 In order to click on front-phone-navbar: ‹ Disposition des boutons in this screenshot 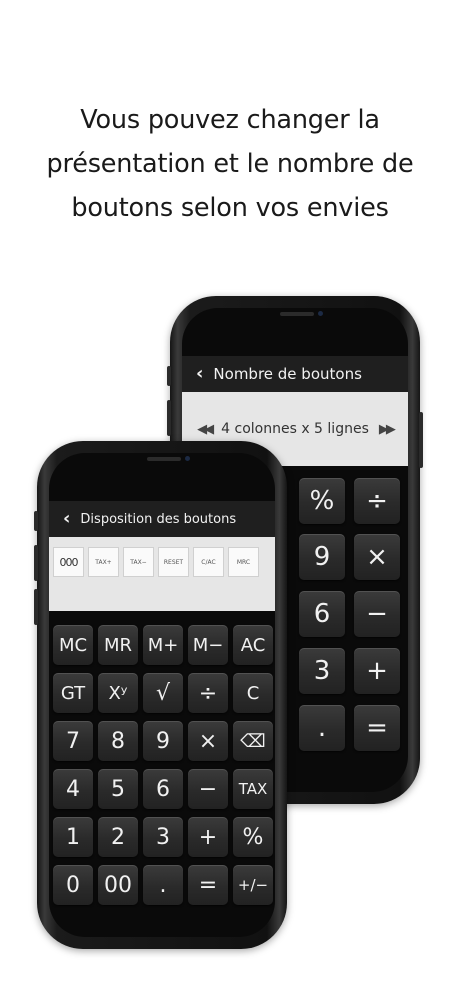, I will do `click(162, 519)`.